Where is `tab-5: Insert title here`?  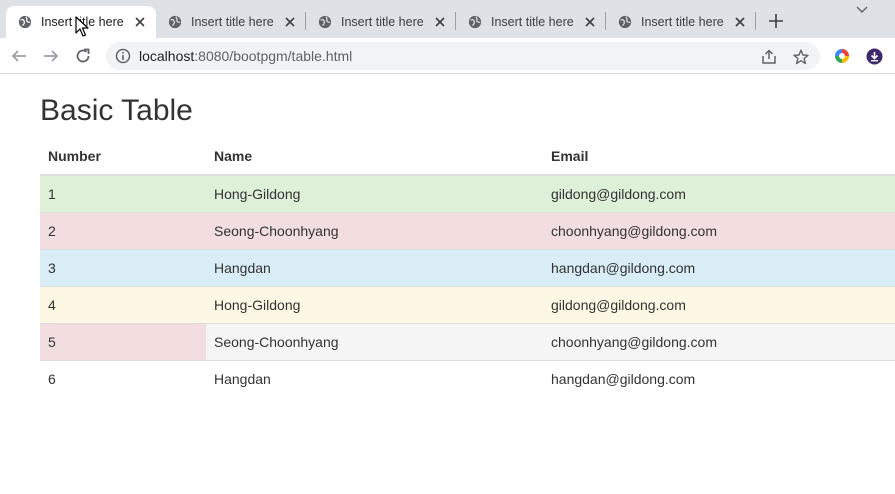
tab-5: Insert title here is located at coordinates (681, 22).